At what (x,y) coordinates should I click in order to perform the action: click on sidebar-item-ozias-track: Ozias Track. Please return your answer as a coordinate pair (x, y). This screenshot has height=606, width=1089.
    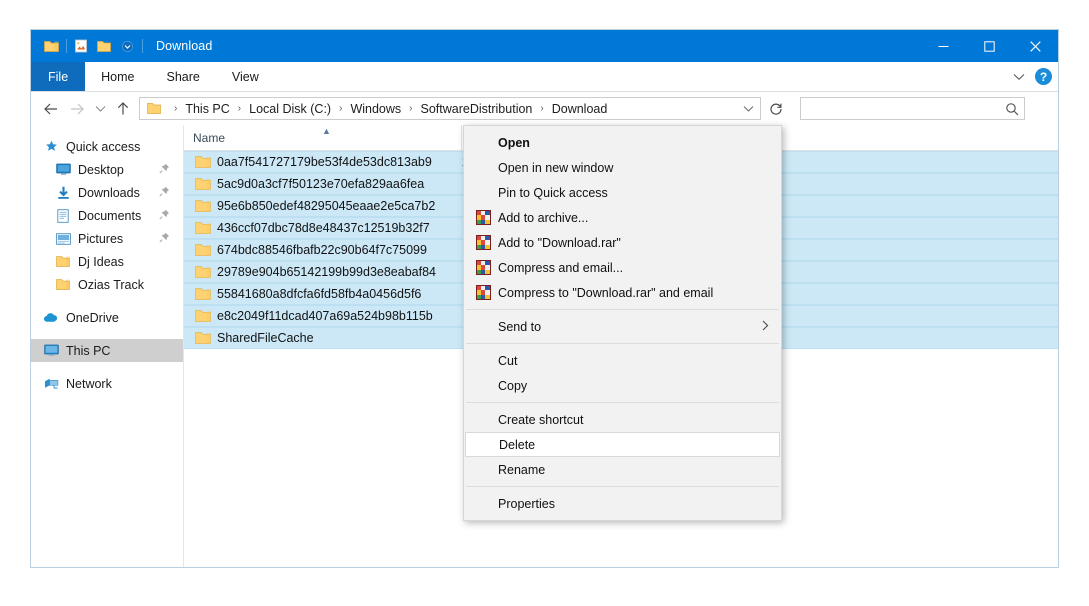
    Looking at the image, I should click on (107, 284).